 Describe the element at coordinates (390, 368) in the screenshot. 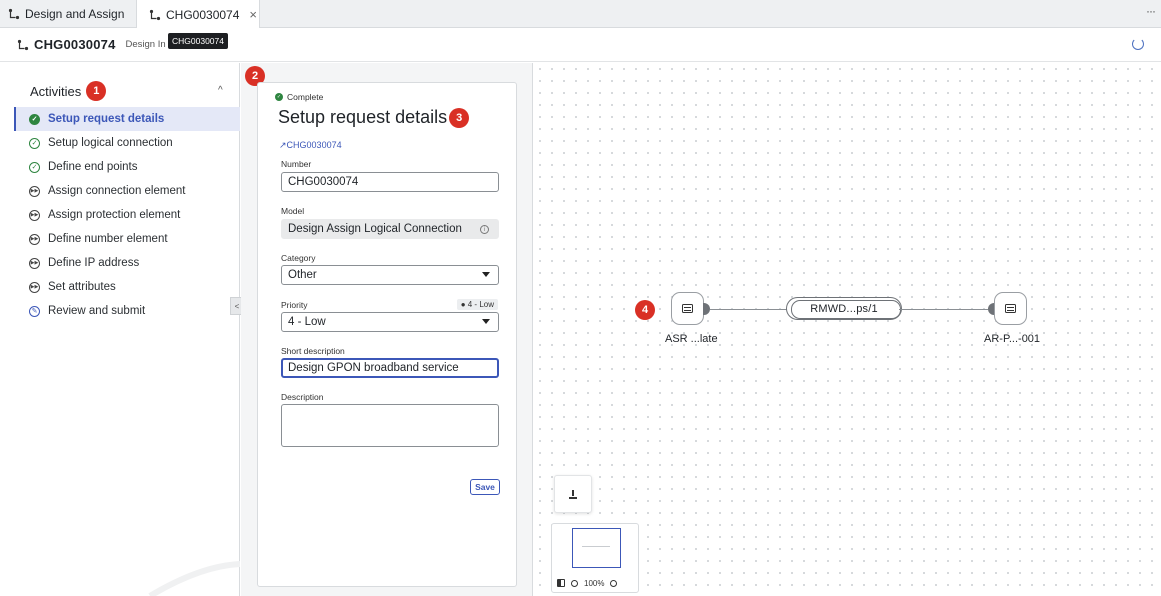

I see `short-description-field: Design GPON broadband service` at that location.